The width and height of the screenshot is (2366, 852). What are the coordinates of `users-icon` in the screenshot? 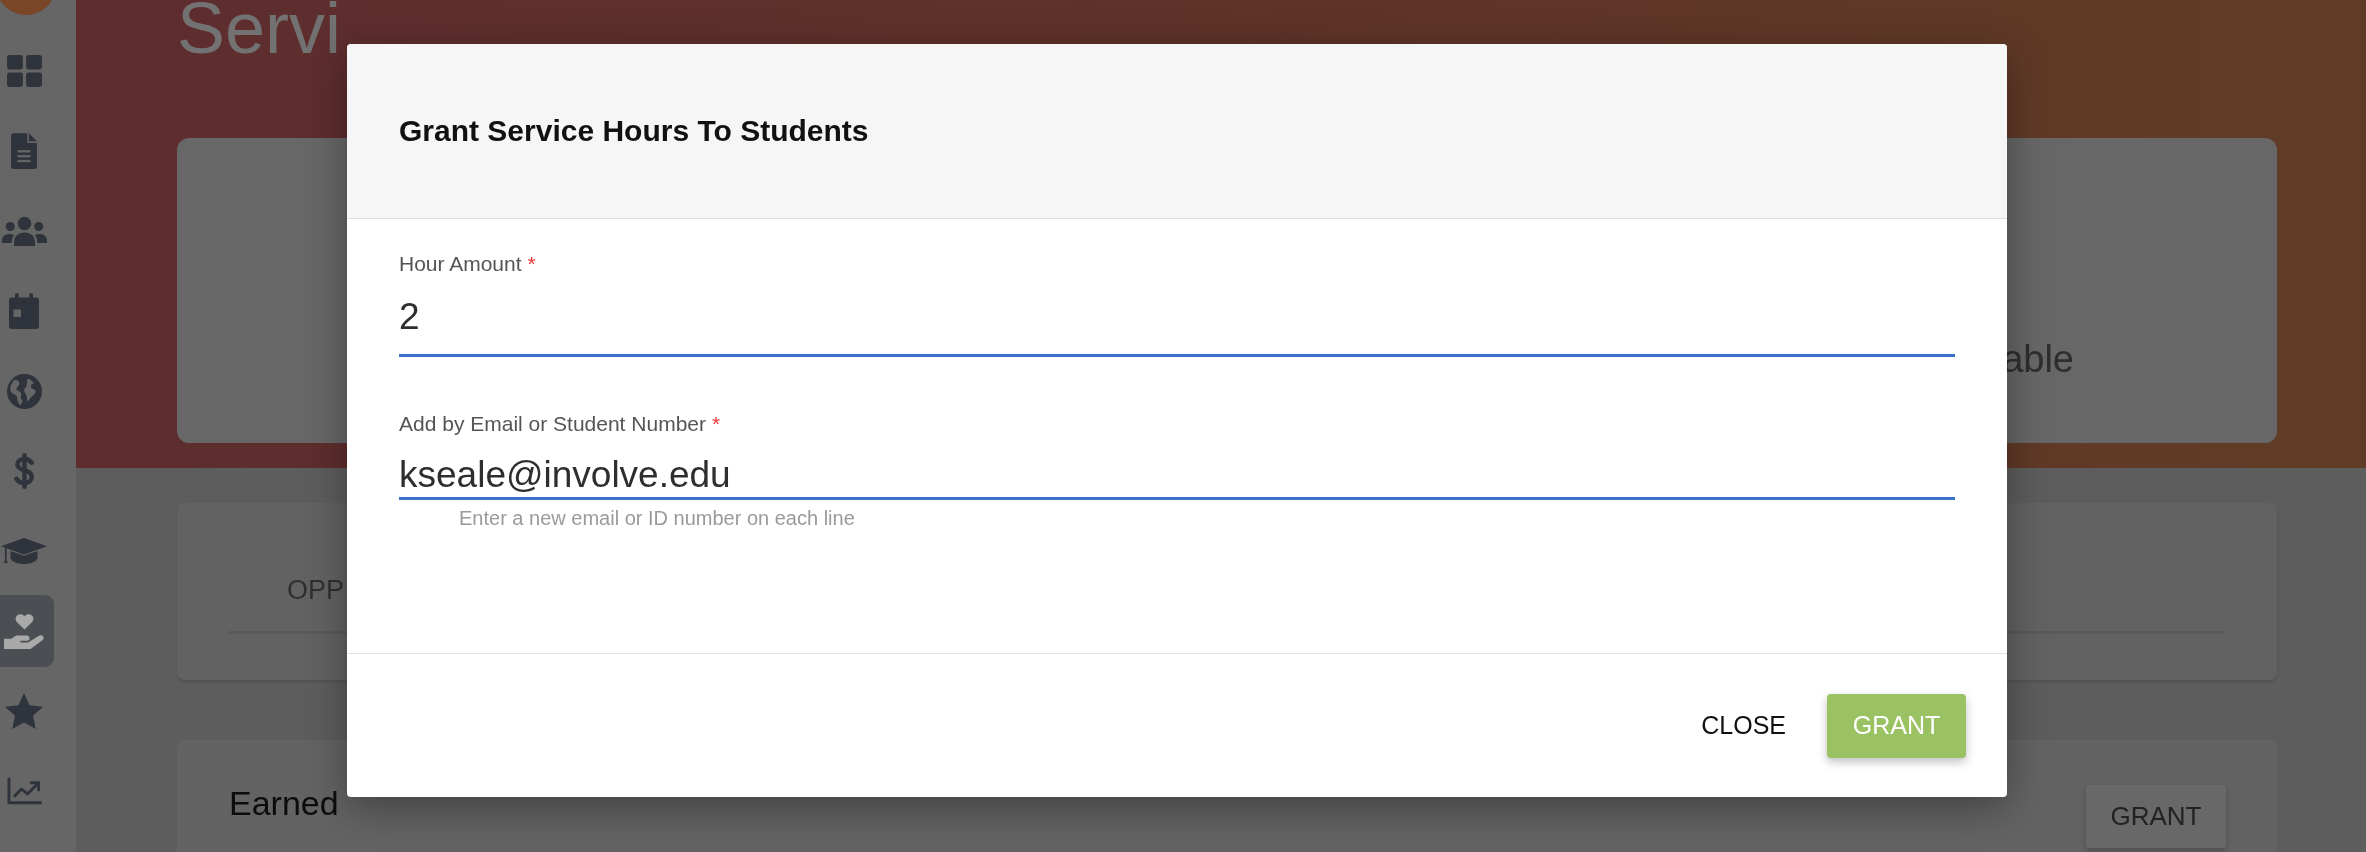 It's located at (24, 231).